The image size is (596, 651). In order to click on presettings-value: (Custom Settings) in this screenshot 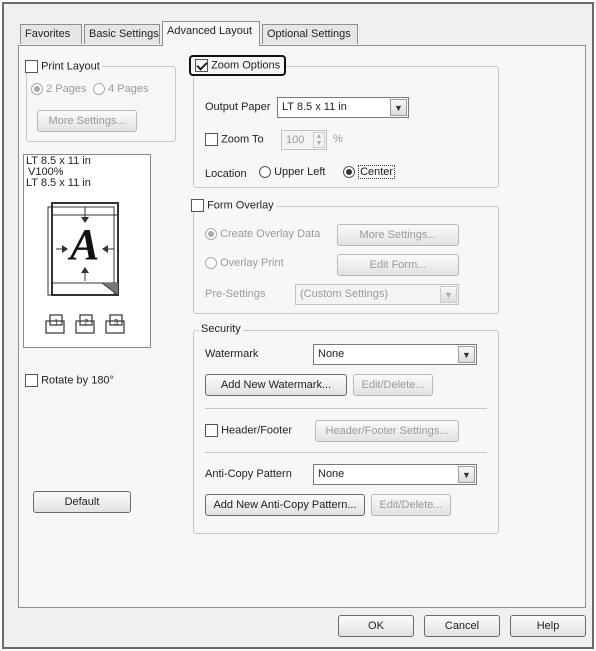, I will do `click(344, 294)`.